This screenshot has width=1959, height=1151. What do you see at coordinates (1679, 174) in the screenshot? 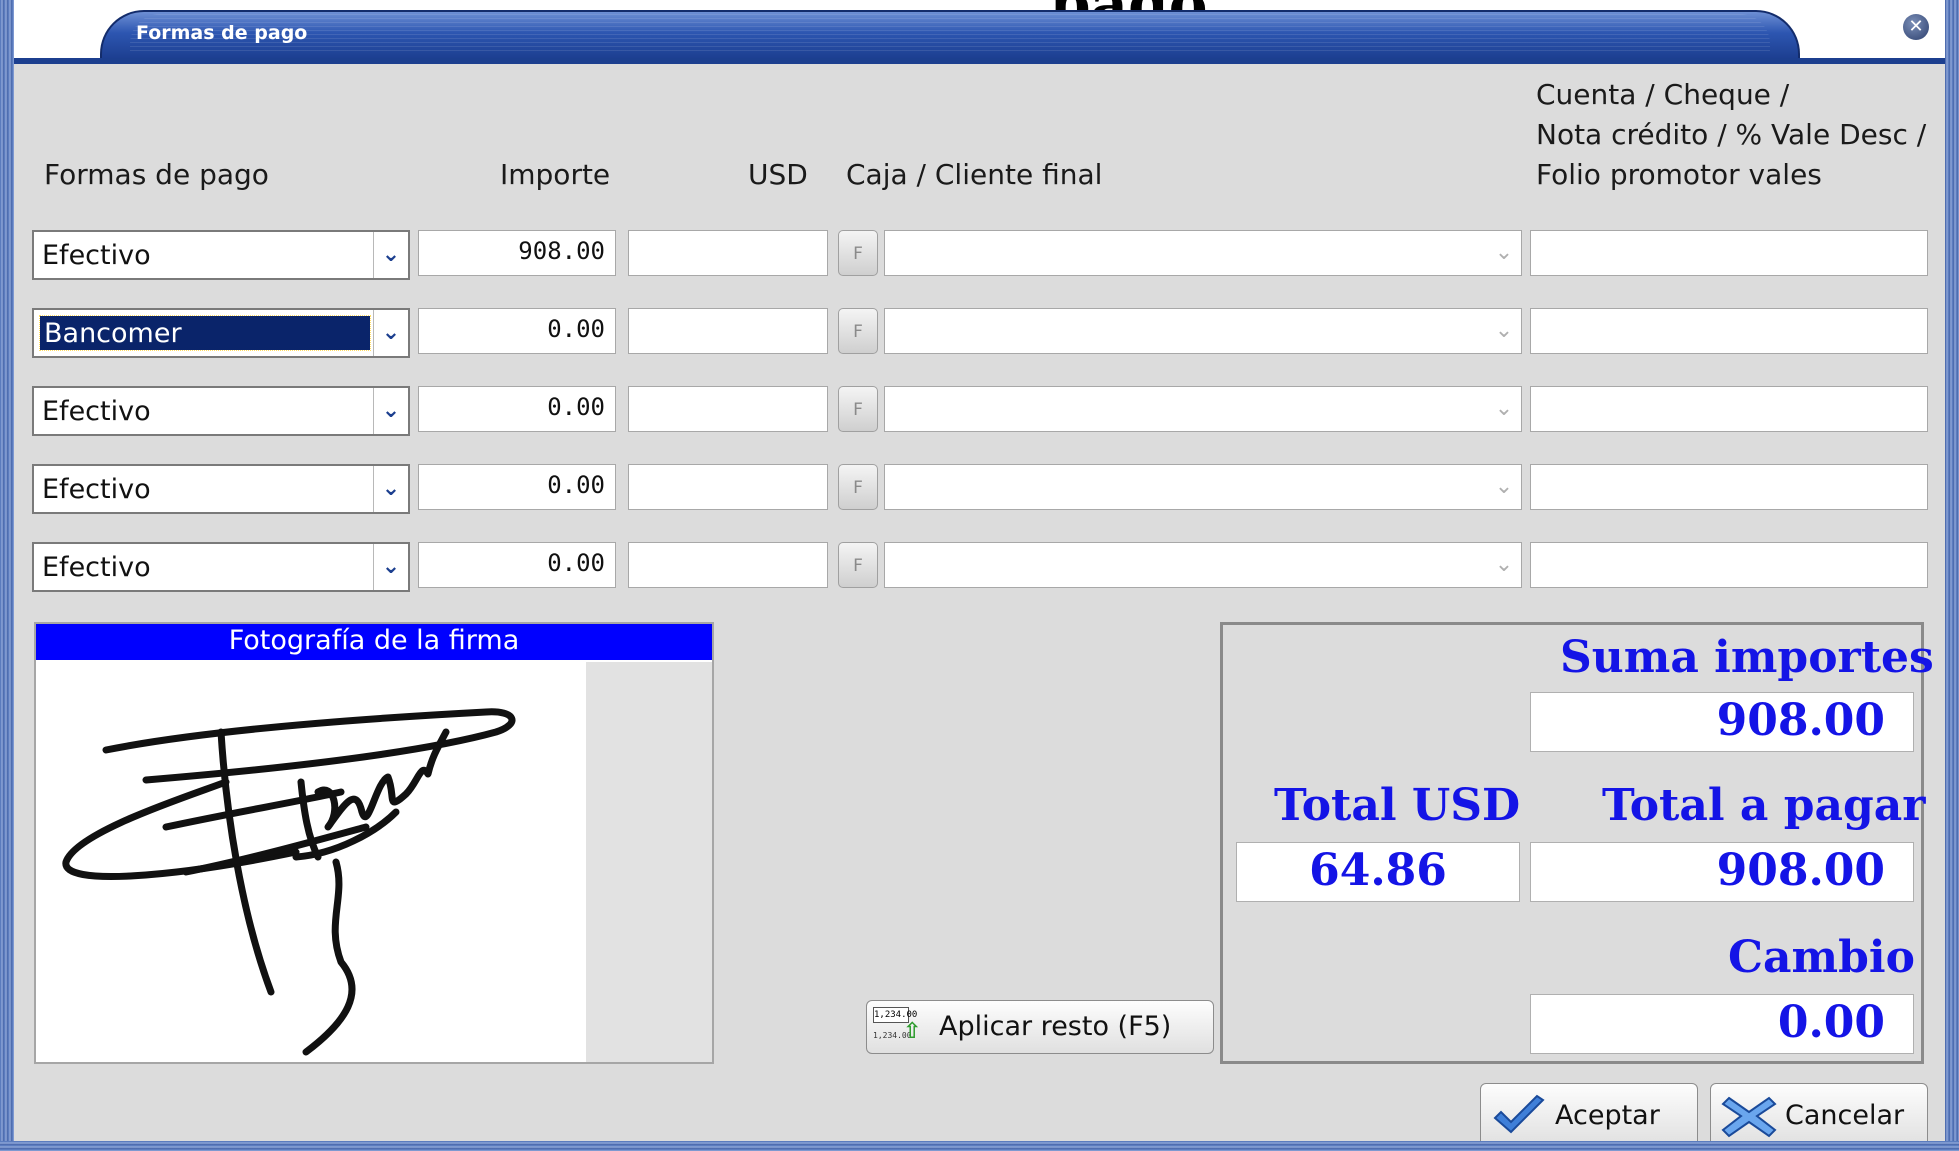
I see `header-cuenta-line3: Folio promotor vales` at bounding box center [1679, 174].